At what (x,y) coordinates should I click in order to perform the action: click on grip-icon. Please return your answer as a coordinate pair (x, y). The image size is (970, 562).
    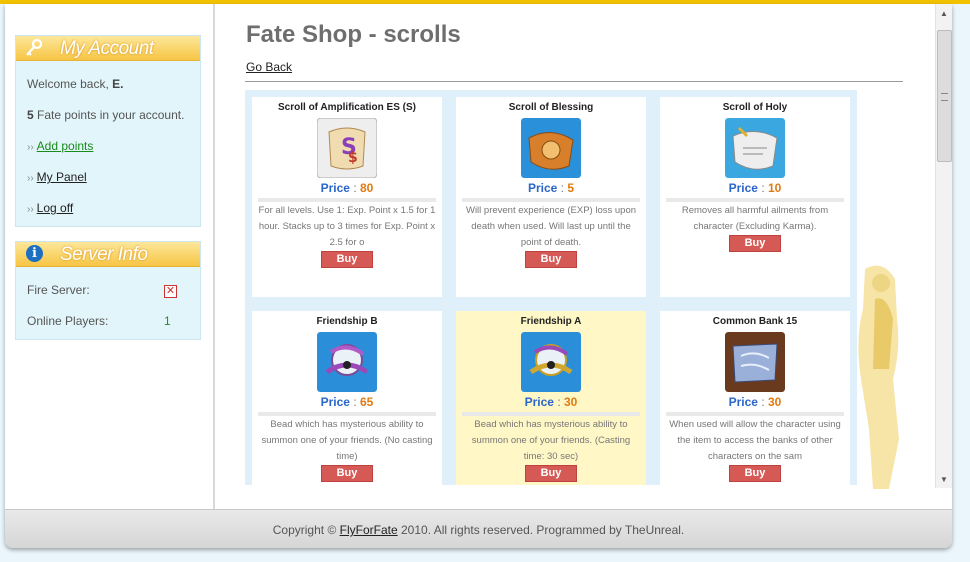
    Looking at the image, I should click on (944, 97).